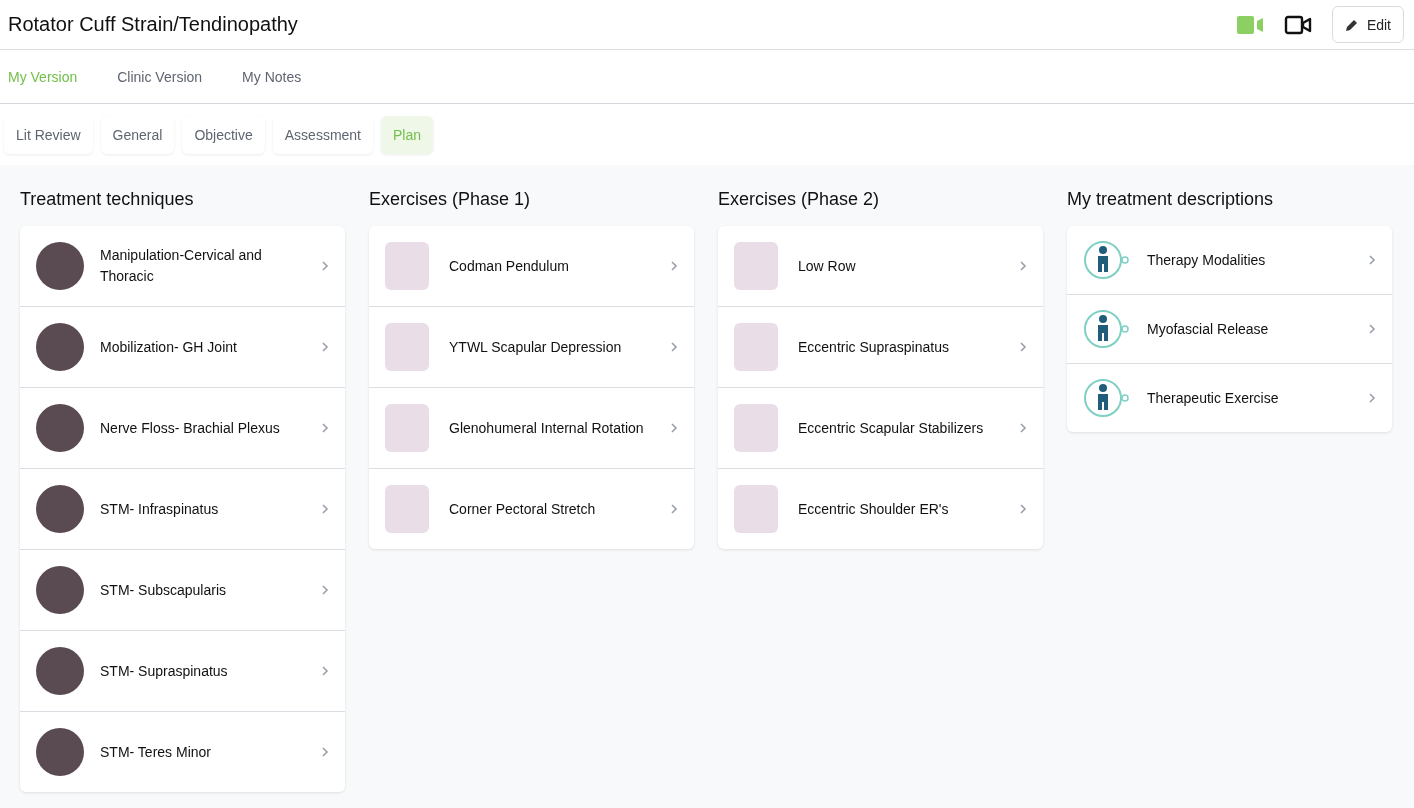 Image resolution: width=1414 pixels, height=808 pixels. I want to click on list-item: Eccentric Supraspinatus, so click(880, 347).